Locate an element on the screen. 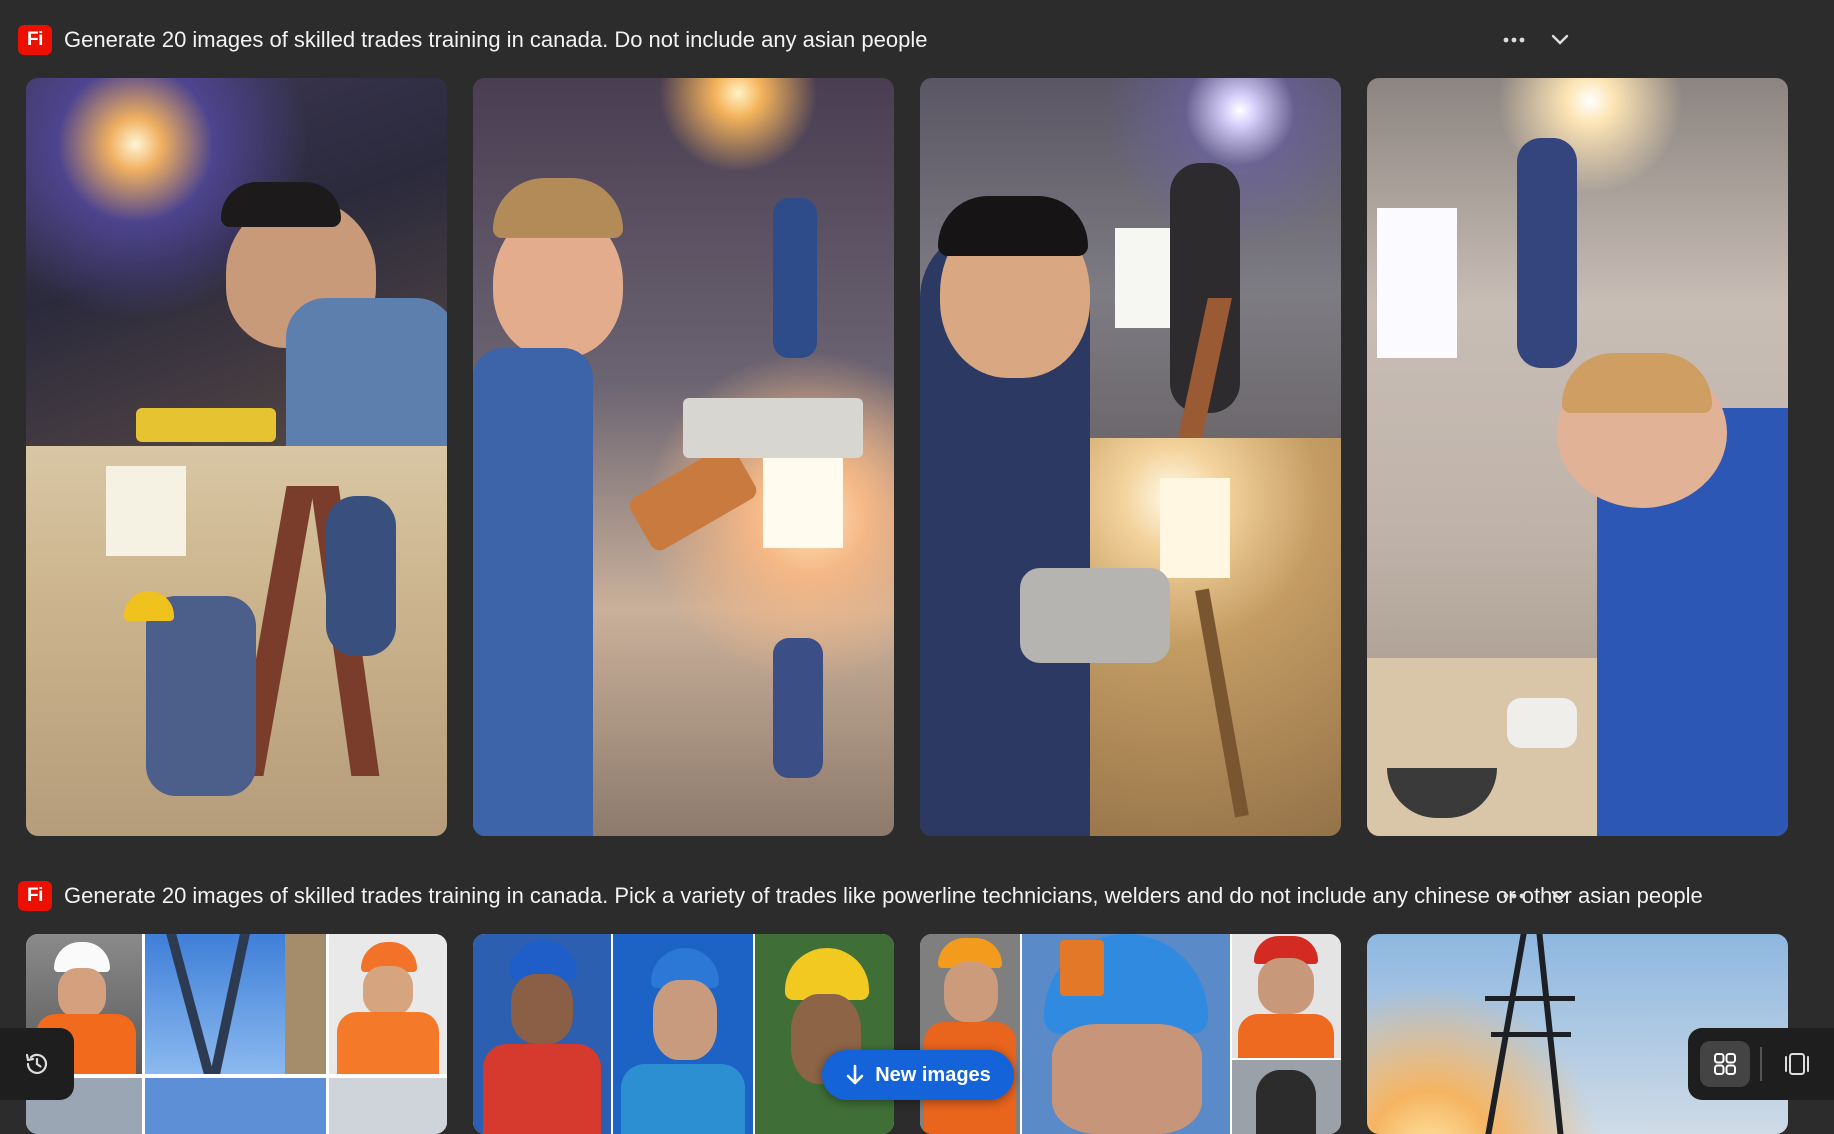  history-icon is located at coordinates (36, 1063).